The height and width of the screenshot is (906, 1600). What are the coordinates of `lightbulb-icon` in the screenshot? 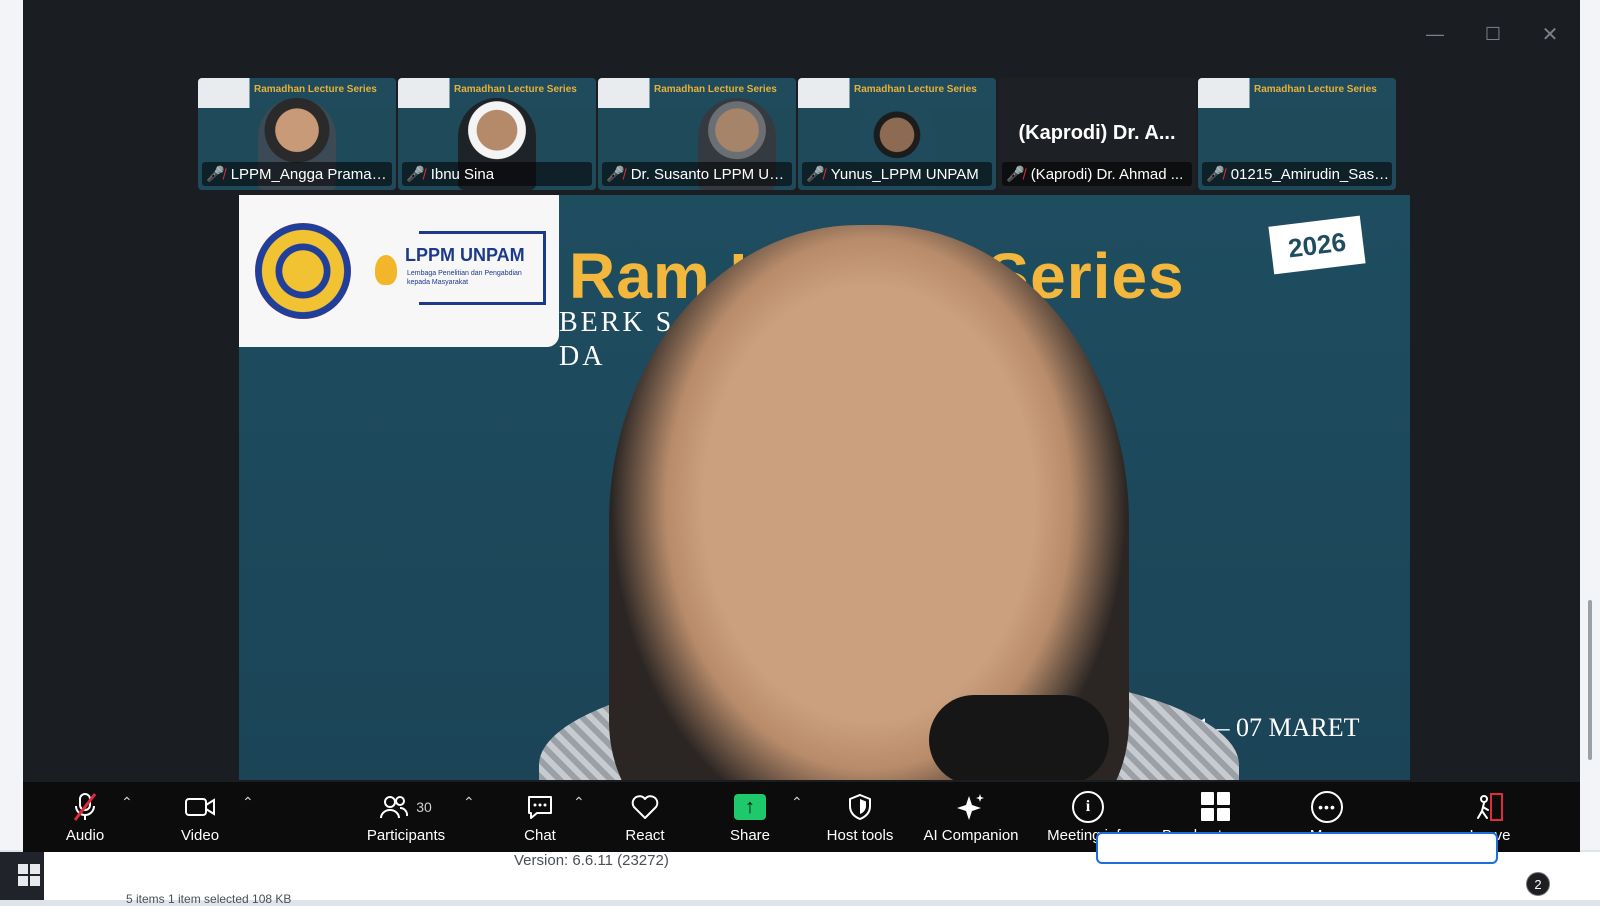 It's located at (386, 270).